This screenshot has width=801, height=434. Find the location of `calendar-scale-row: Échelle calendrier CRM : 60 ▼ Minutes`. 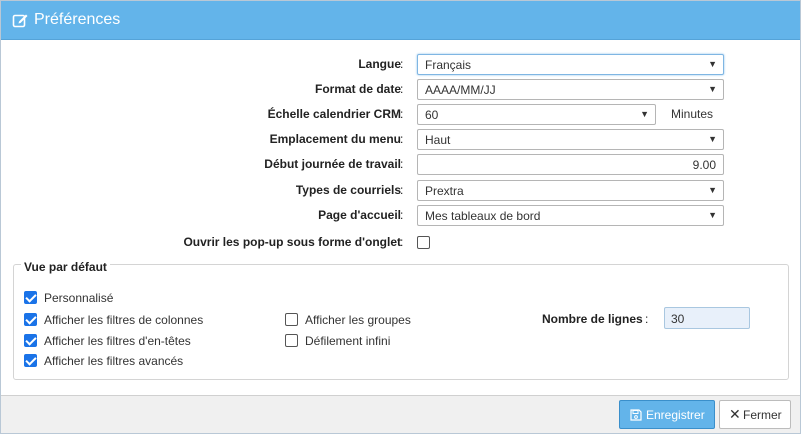

calendar-scale-row: Échelle calendrier CRM : 60 ▼ Minutes is located at coordinates (400, 114).